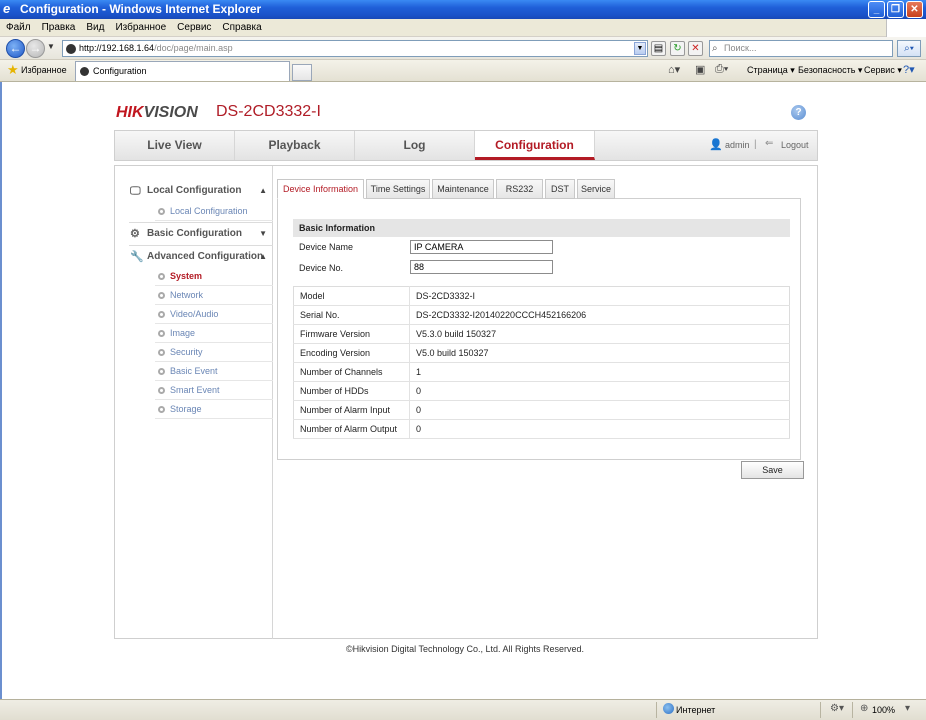  I want to click on info-key: Model, so click(351, 296).